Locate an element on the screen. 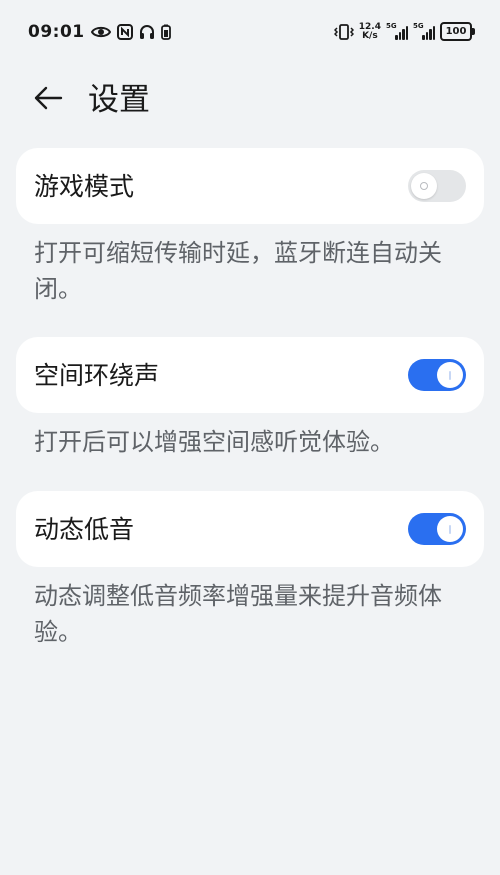 The image size is (500, 875). signal-sim1-icon: 5G is located at coordinates (397, 30).